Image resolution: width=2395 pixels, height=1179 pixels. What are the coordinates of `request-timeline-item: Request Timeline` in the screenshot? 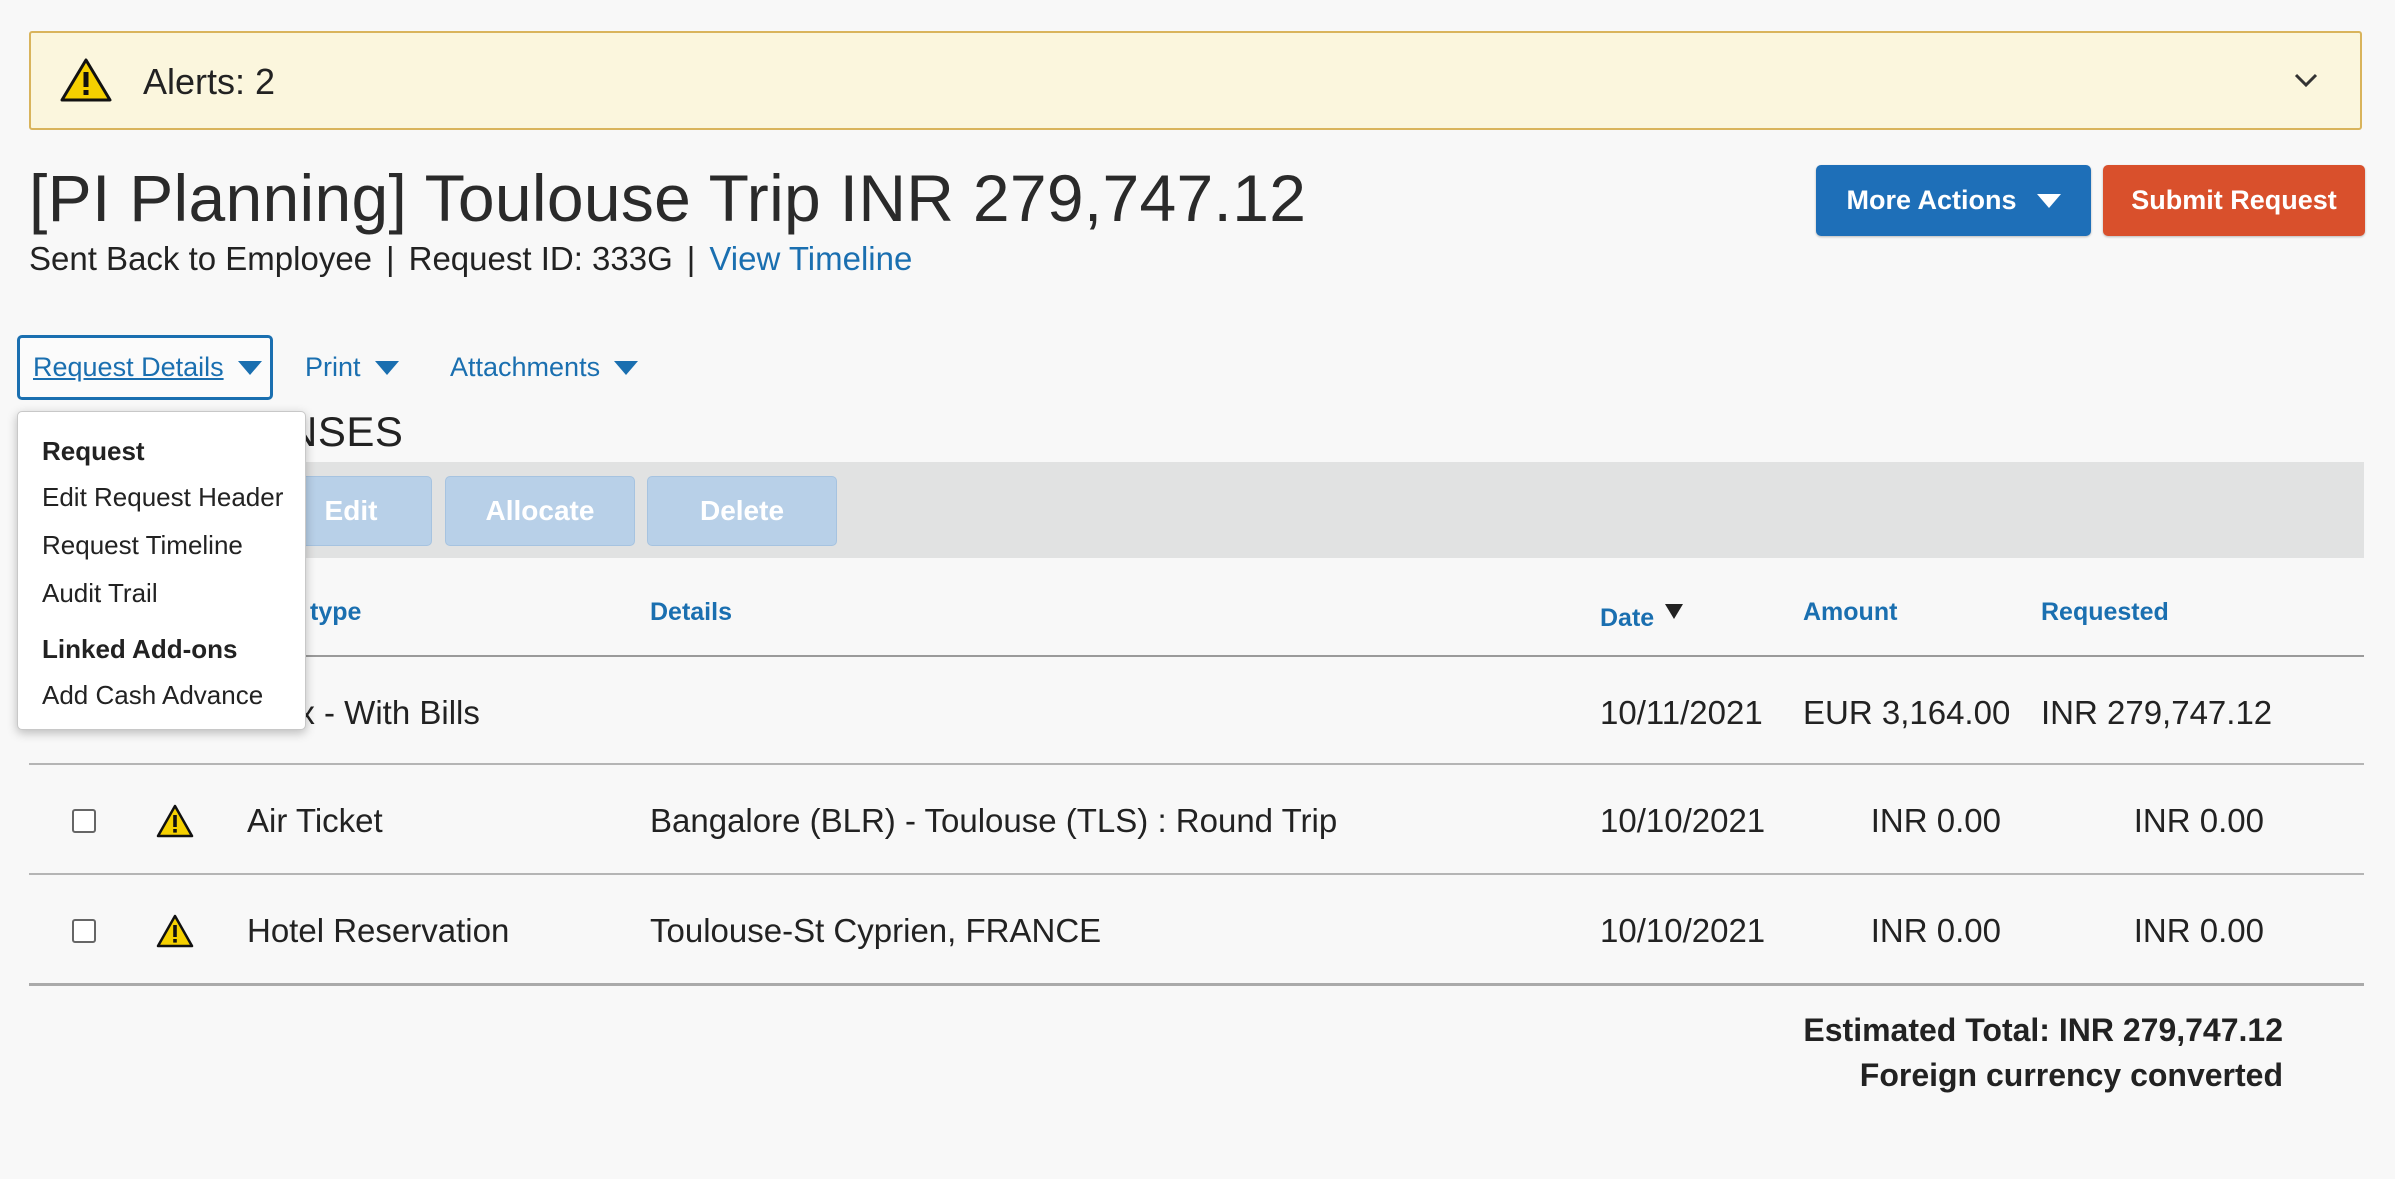 It's located at (142, 545).